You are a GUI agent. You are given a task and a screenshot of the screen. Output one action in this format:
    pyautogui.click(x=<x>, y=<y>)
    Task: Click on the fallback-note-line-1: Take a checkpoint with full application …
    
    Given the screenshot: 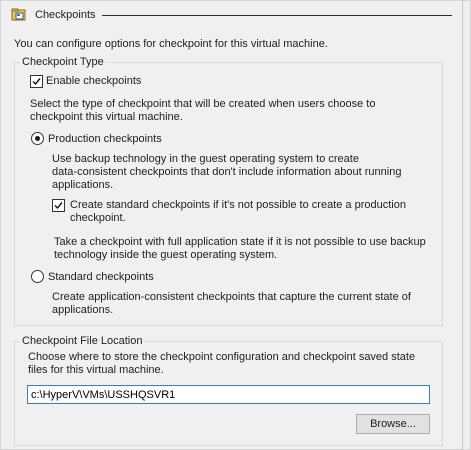 What is the action you would take?
    pyautogui.click(x=240, y=242)
    